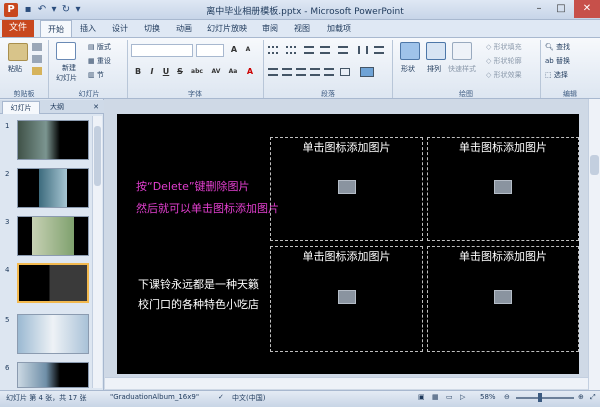 The image size is (600, 407). What do you see at coordinates (462, 397) in the screenshot?
I see `slideshow-icon: ▷` at bounding box center [462, 397].